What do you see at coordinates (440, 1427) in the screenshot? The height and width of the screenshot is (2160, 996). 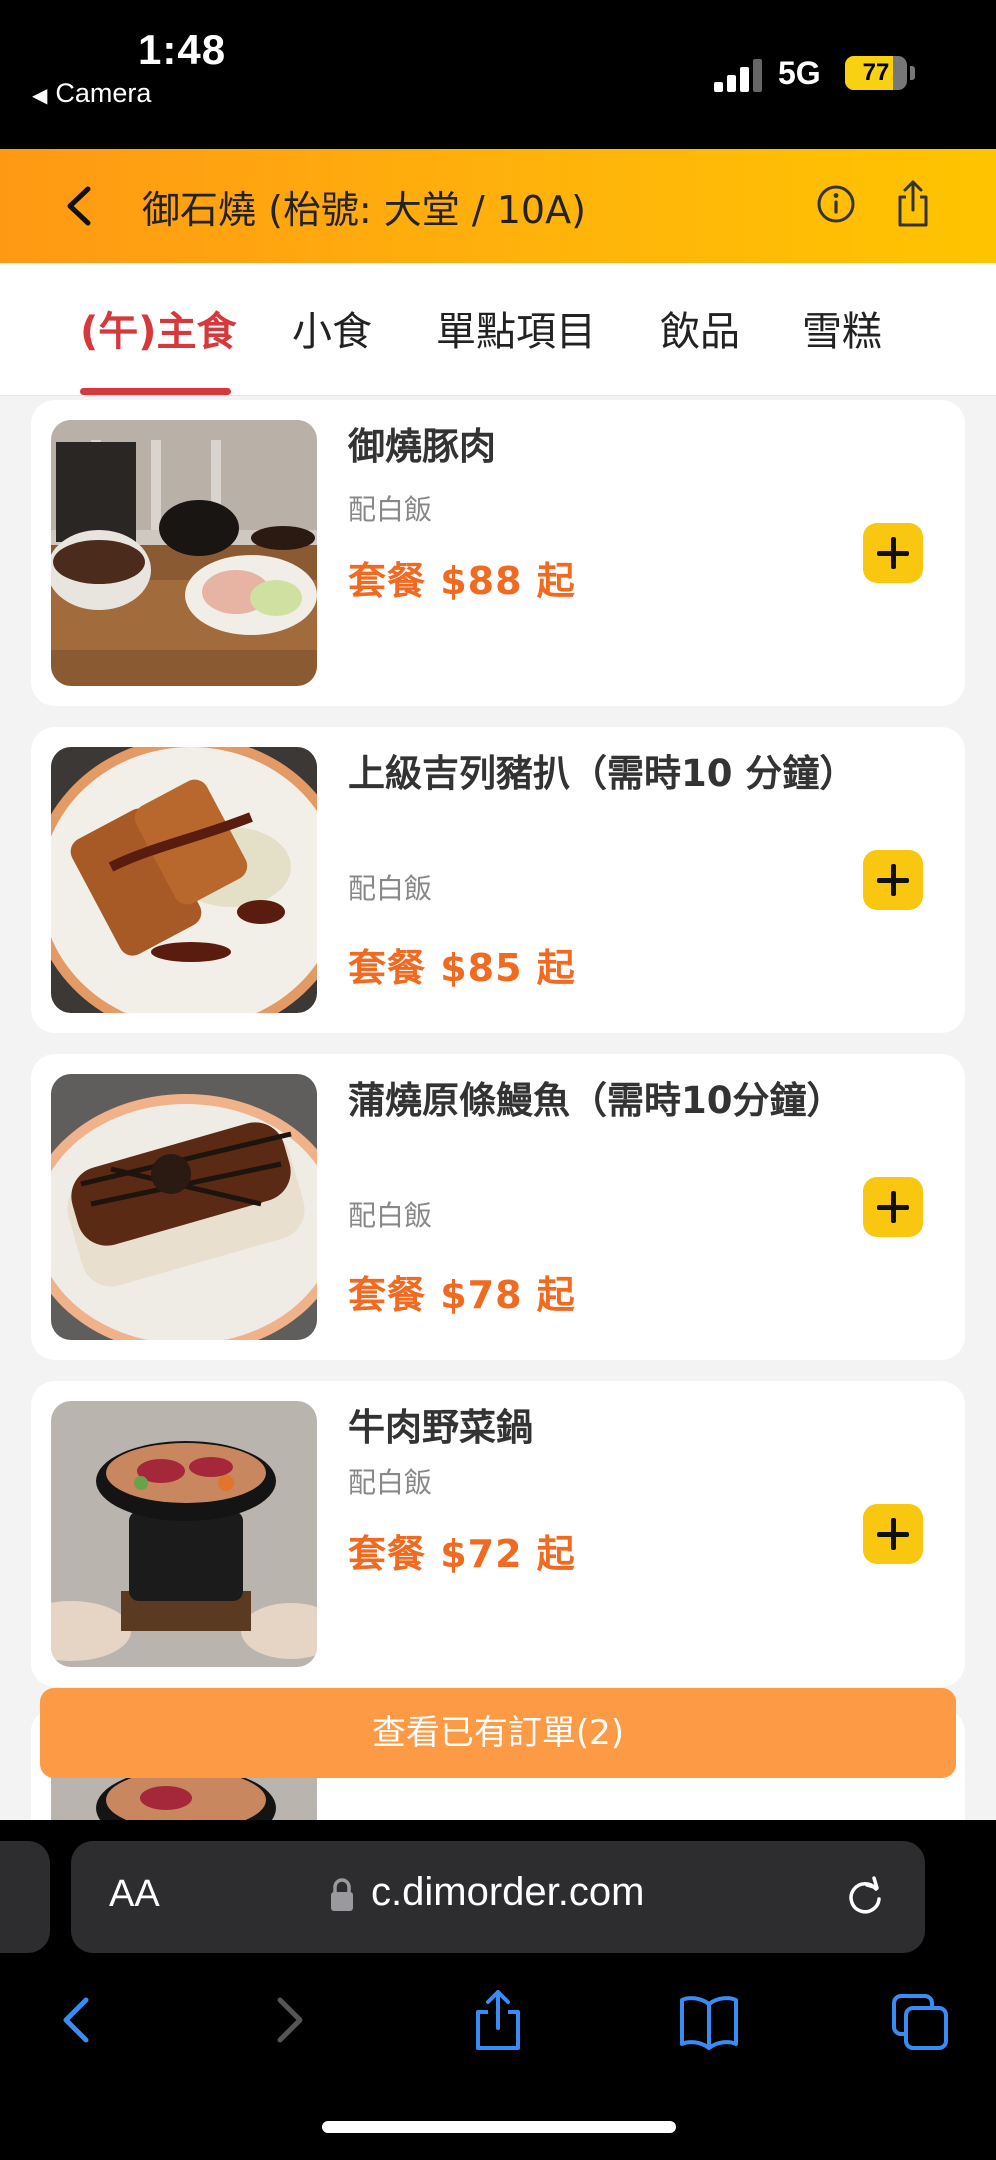 I see `dish-name: 牛肉野菜鍋` at bounding box center [440, 1427].